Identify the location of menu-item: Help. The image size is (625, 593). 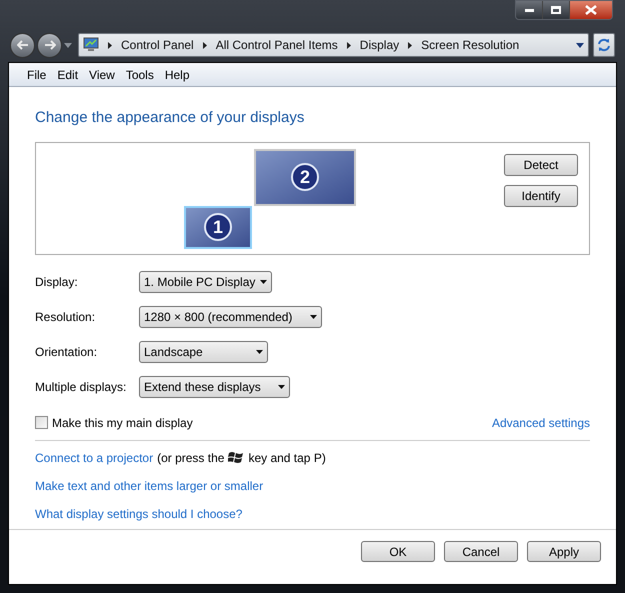
(177, 75).